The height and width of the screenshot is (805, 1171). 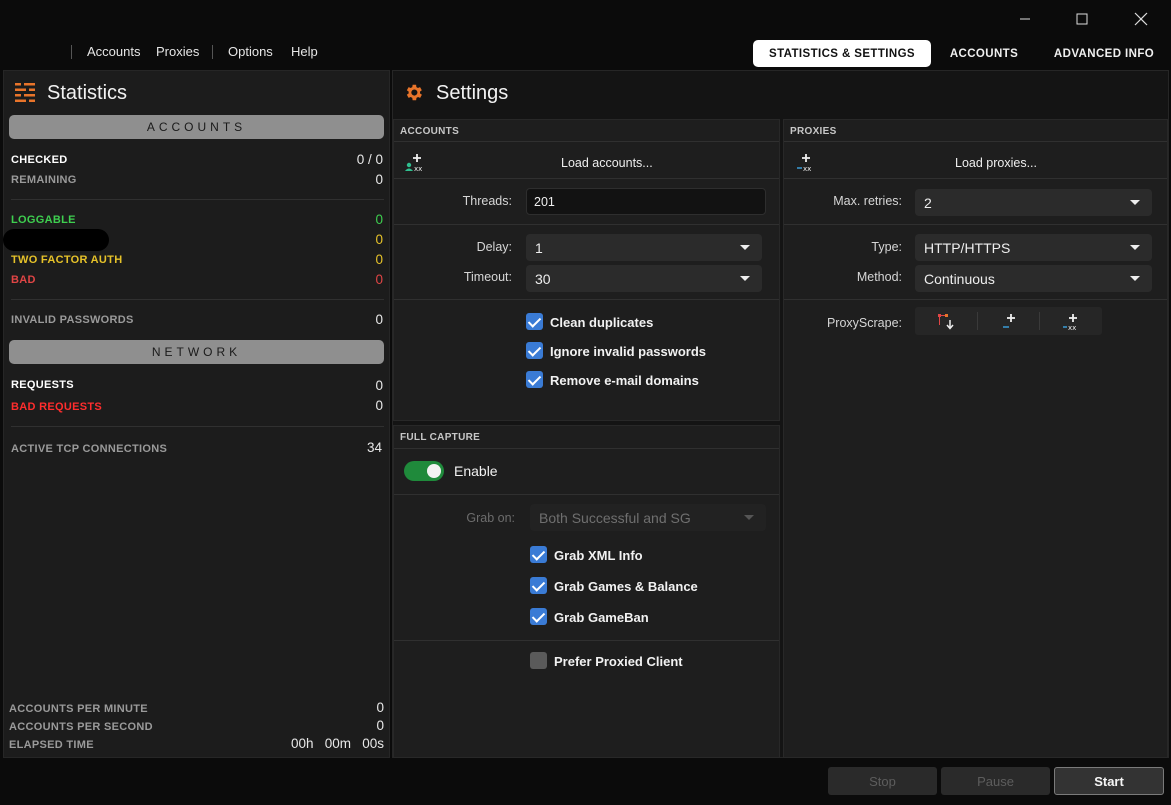 What do you see at coordinates (534, 350) in the screenshot?
I see `ignore-invalid-checkbox` at bounding box center [534, 350].